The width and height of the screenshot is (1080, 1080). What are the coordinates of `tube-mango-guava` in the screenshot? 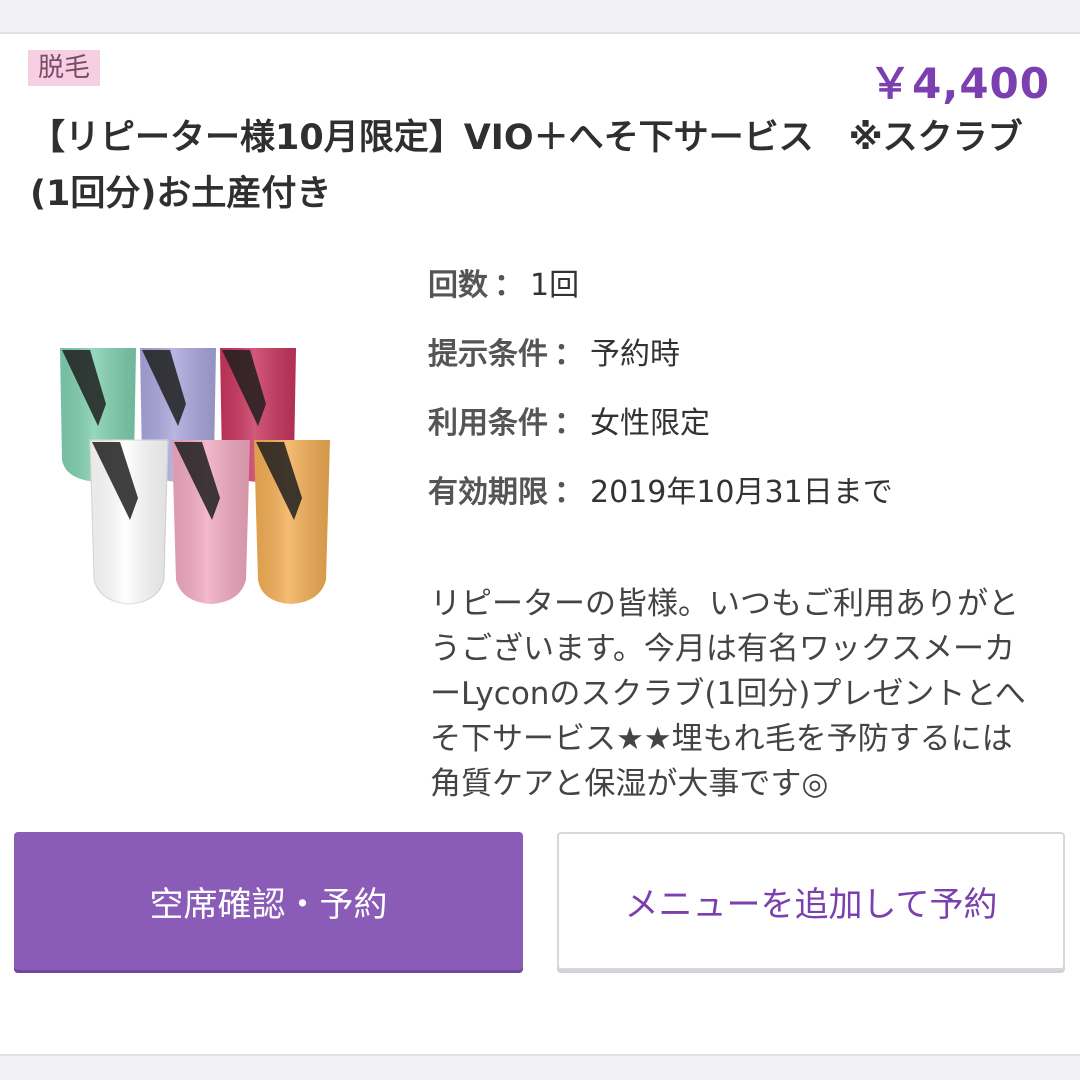 It's located at (292, 522).